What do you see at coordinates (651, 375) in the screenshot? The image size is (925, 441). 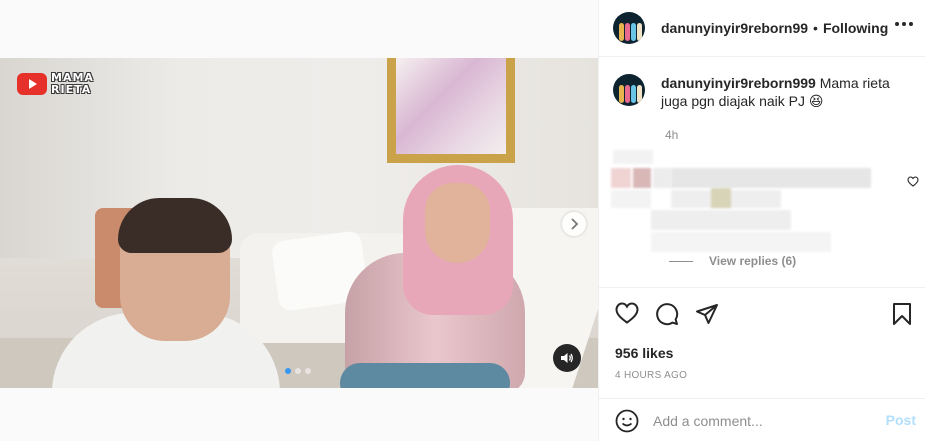 I see `post-age: 4 HOURS AGO` at bounding box center [651, 375].